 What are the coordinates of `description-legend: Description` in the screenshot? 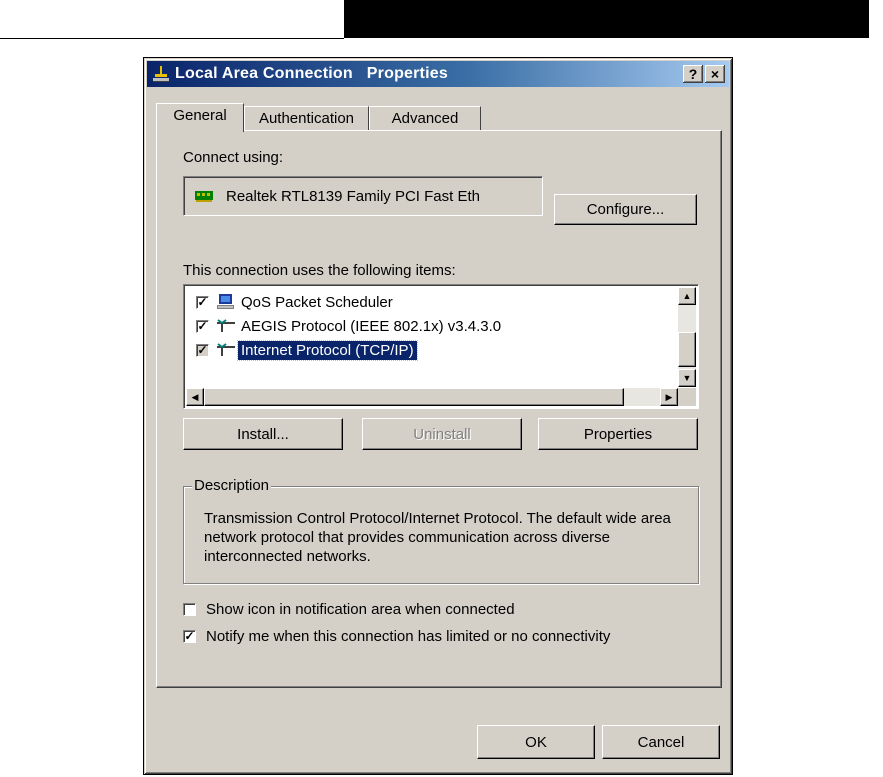 It's located at (232, 485).